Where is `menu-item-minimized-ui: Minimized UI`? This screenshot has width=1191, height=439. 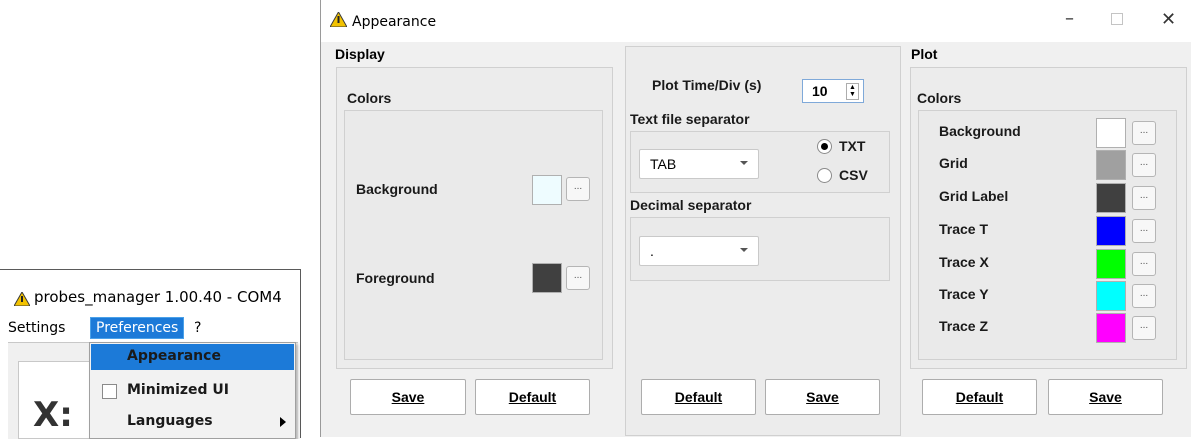 menu-item-minimized-ui: Minimized UI is located at coordinates (192, 391).